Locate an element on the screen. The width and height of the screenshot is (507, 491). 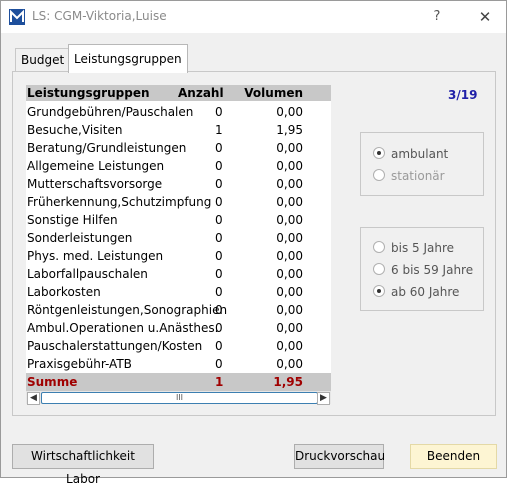
header-count: Anzahl is located at coordinates (201, 93).